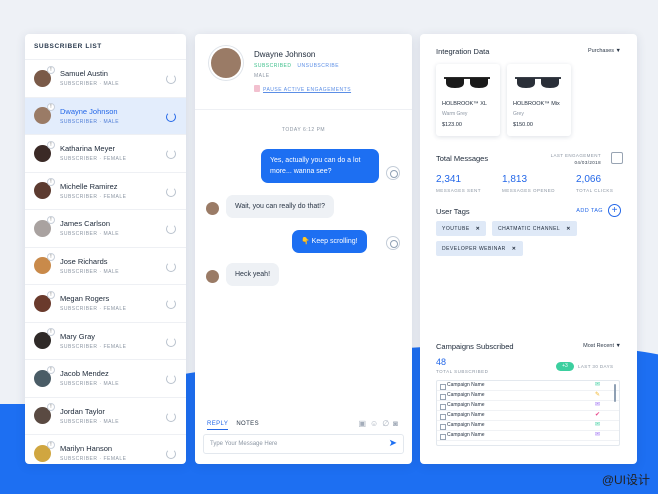  Describe the element at coordinates (617, 158) in the screenshot. I see `calendar-icon` at that location.